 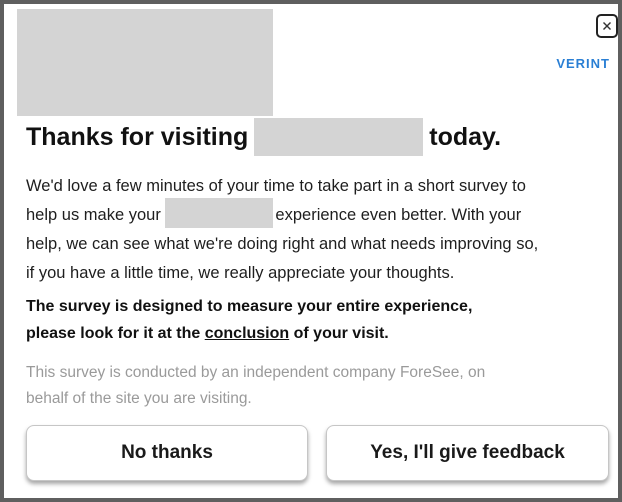 I want to click on body-line-2-end: experience even better. With your, so click(x=398, y=215).